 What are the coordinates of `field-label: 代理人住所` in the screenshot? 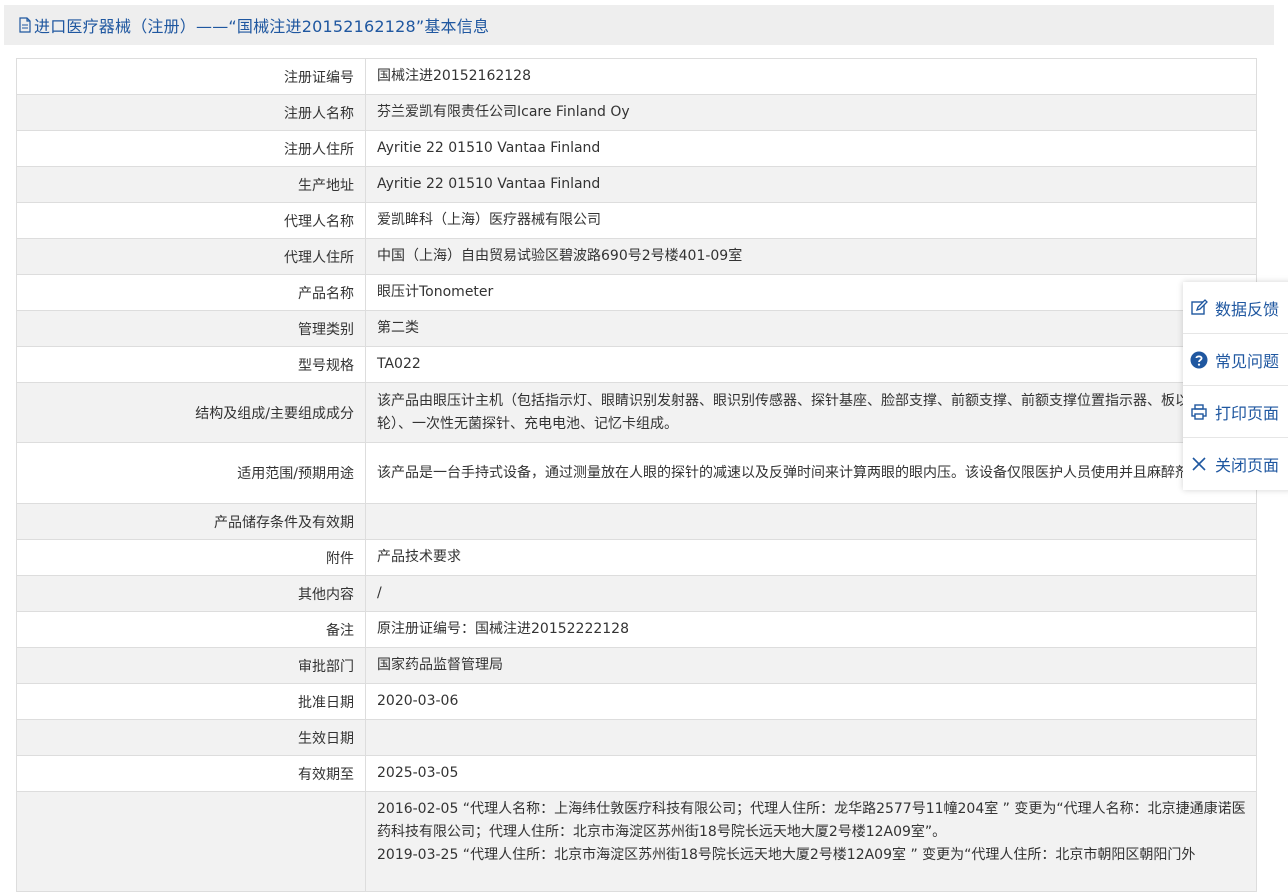 It's located at (191, 256).